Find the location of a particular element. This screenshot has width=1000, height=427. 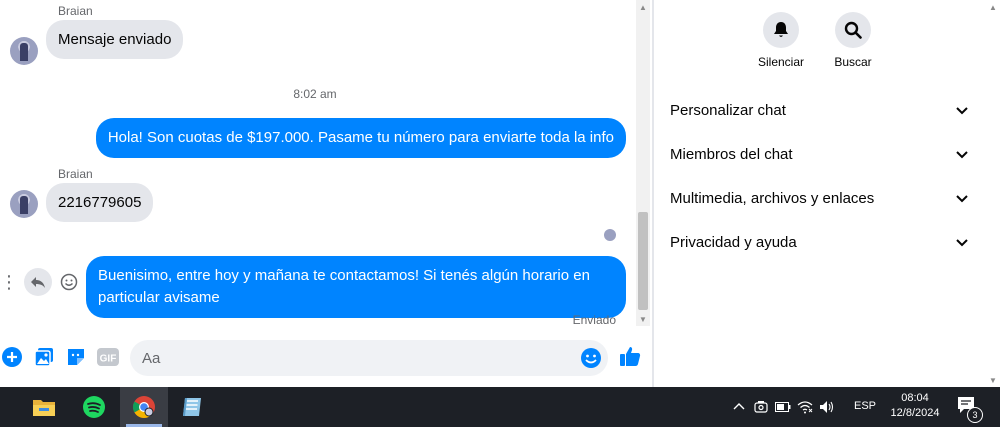

battery-icon is located at coordinates (783, 407).